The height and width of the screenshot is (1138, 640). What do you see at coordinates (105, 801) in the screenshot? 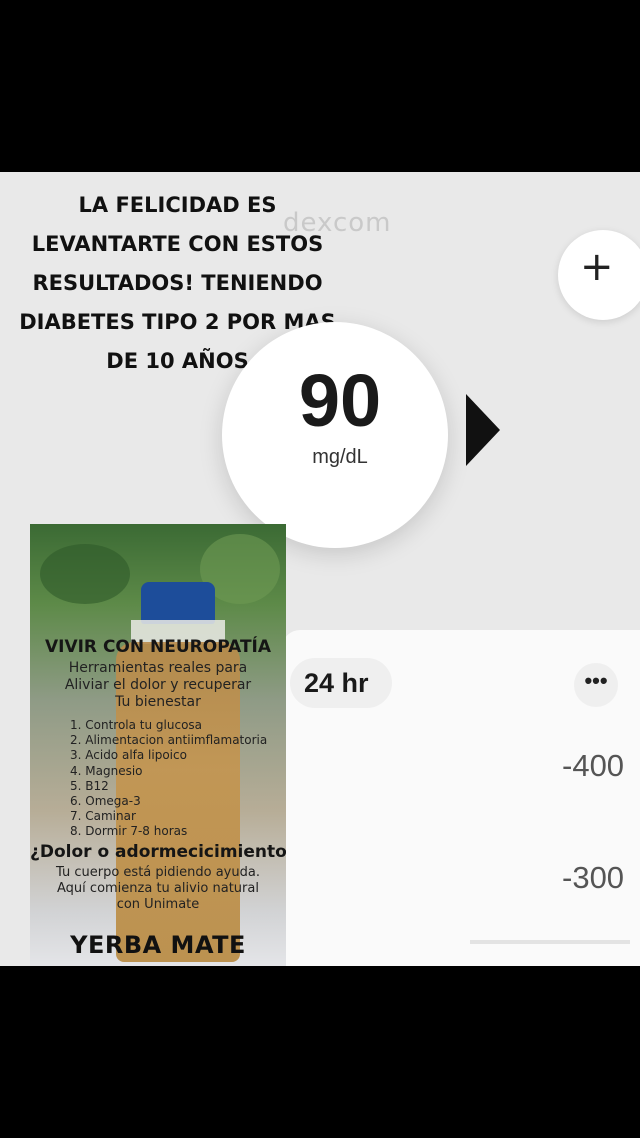
I see `list-item: 6. Omega-3` at bounding box center [105, 801].